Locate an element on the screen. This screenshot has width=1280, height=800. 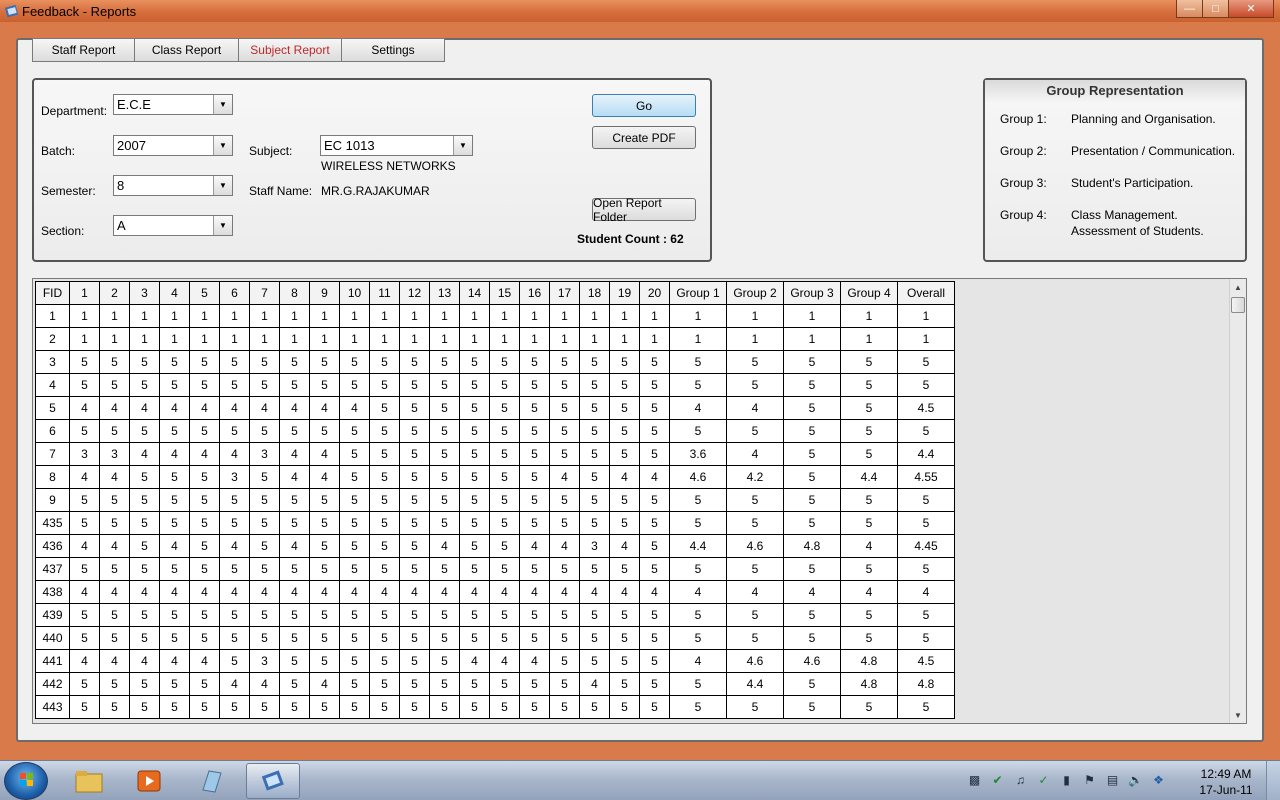
vertical-scrollbar: ▲ ▼ is located at coordinates (1237, 501).